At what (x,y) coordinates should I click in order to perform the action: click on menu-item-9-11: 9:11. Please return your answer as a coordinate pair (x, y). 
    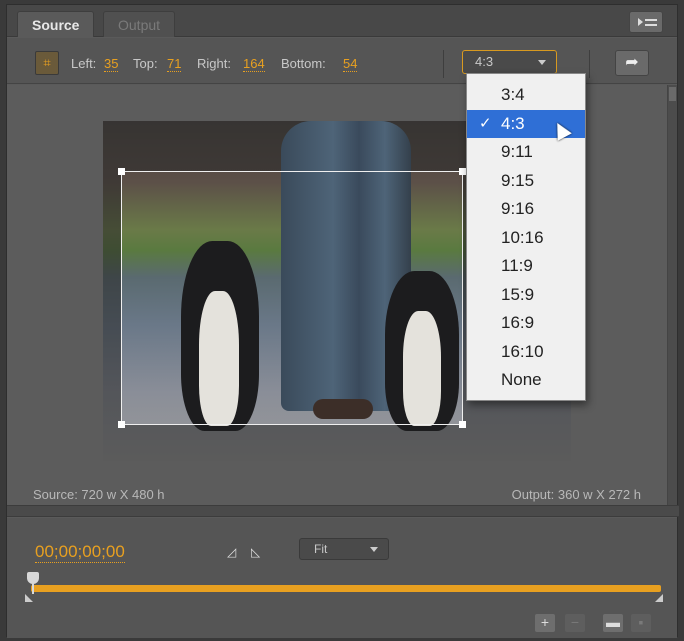
    Looking at the image, I should click on (526, 152).